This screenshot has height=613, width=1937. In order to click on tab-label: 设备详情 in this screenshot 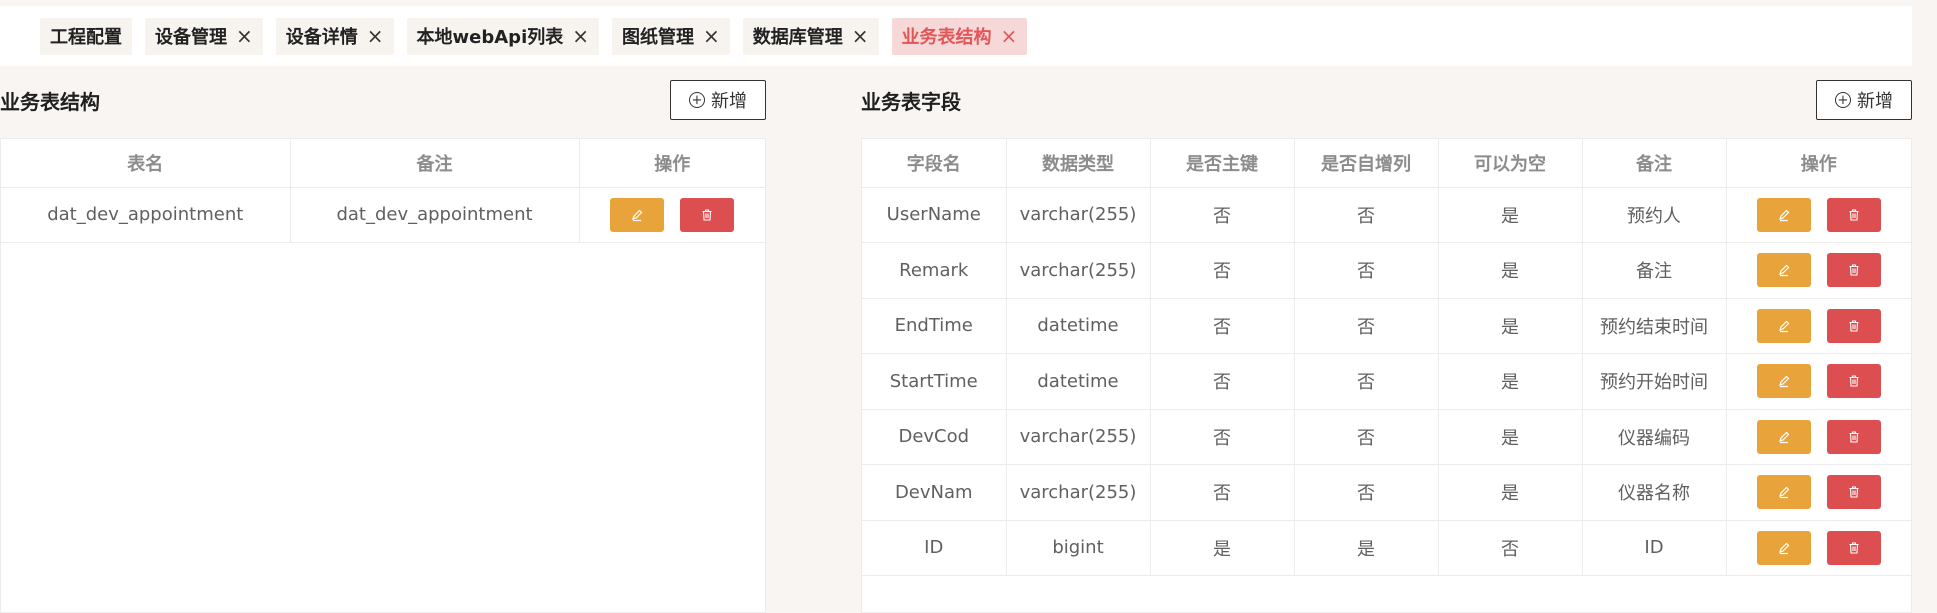, I will do `click(321, 37)`.